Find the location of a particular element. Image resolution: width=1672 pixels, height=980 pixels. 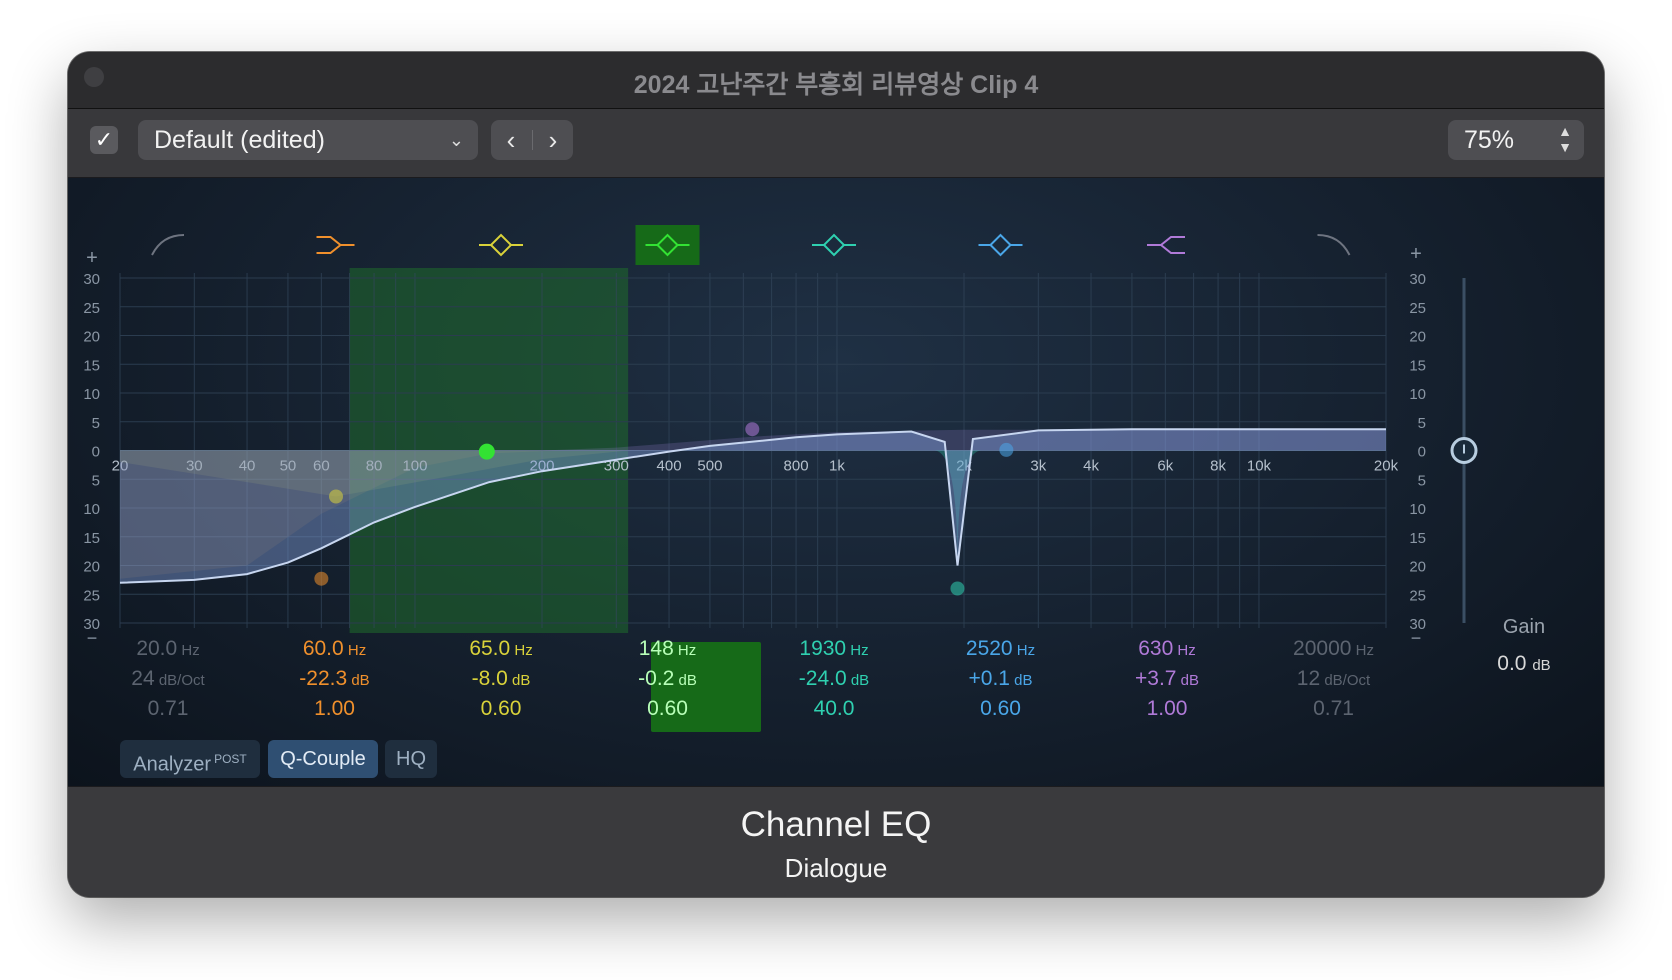

band-gain: +3.7 dB is located at coordinates (1167, 679).